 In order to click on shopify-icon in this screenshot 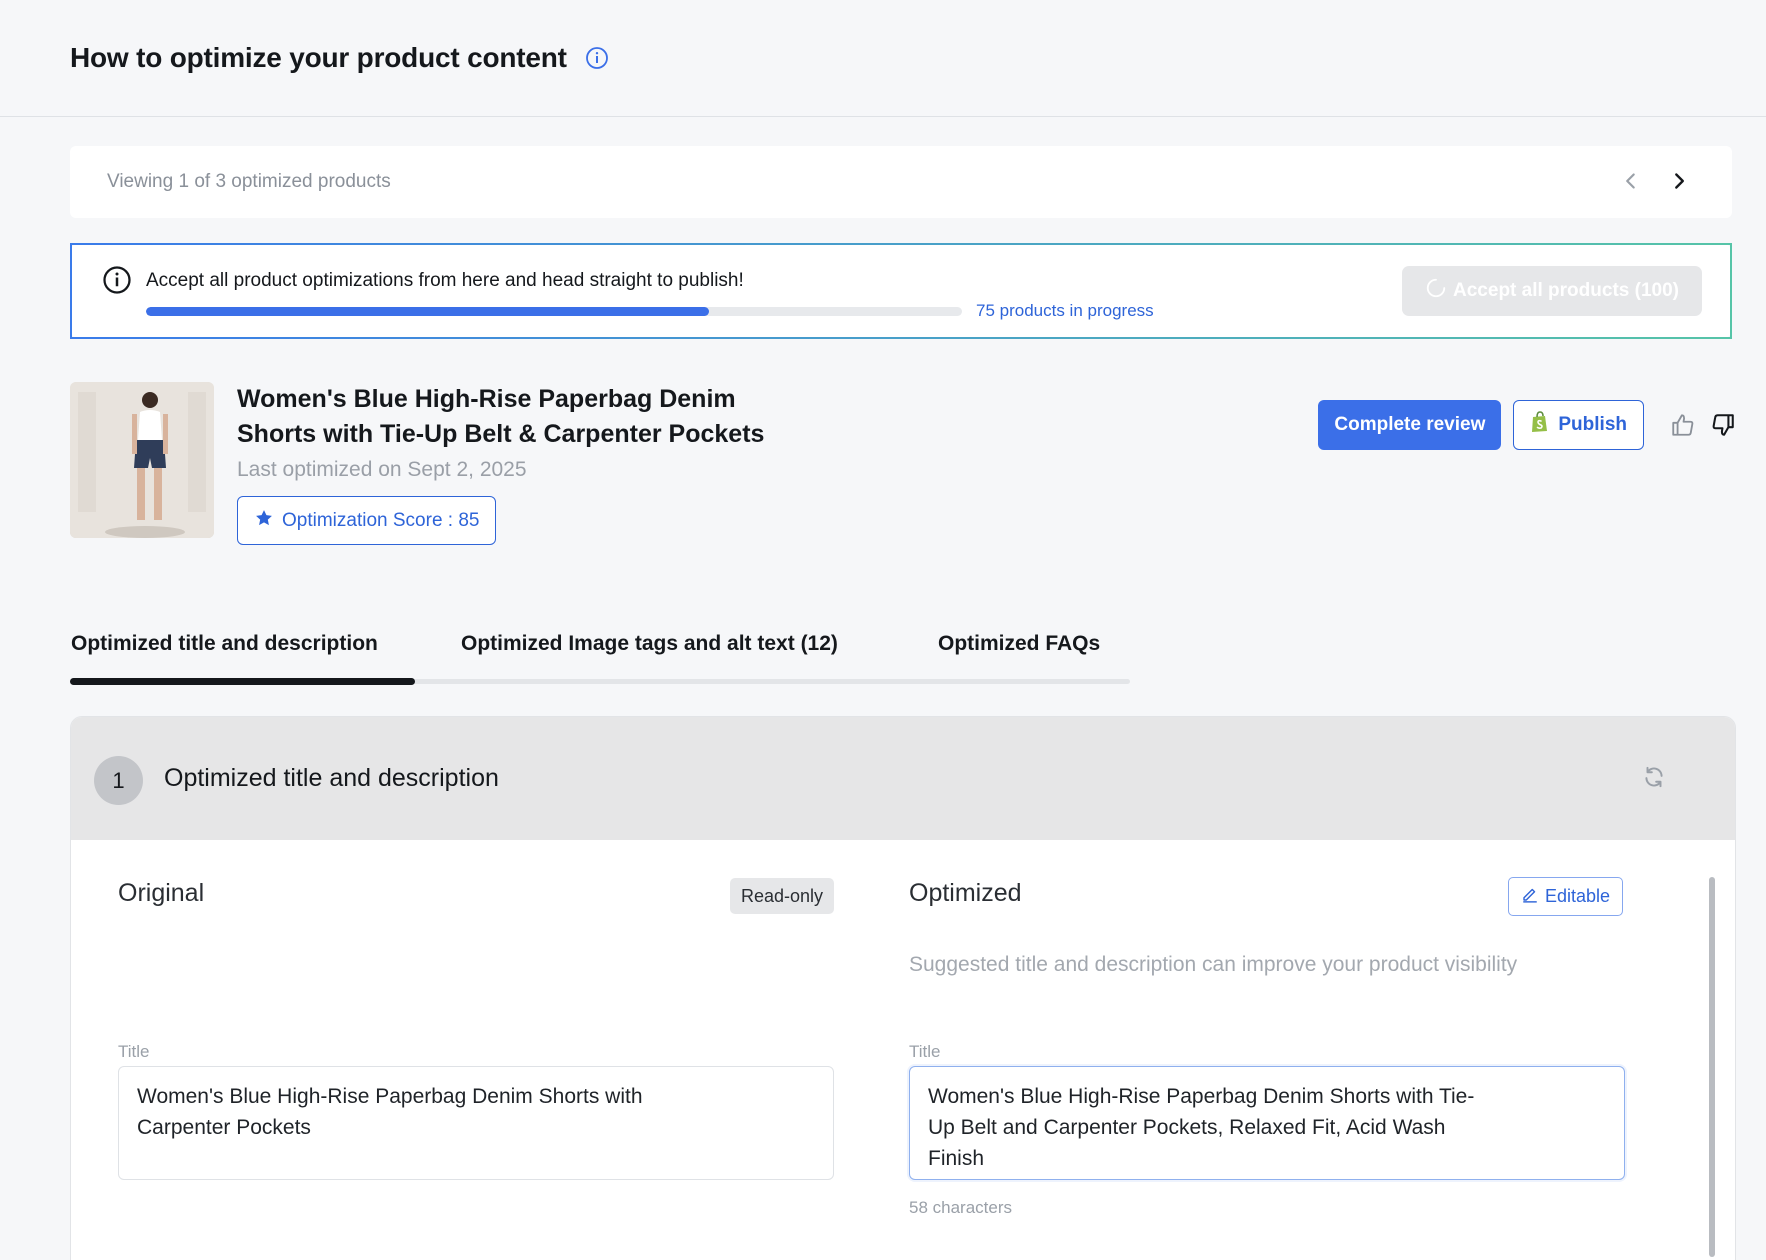, I will do `click(1540, 425)`.